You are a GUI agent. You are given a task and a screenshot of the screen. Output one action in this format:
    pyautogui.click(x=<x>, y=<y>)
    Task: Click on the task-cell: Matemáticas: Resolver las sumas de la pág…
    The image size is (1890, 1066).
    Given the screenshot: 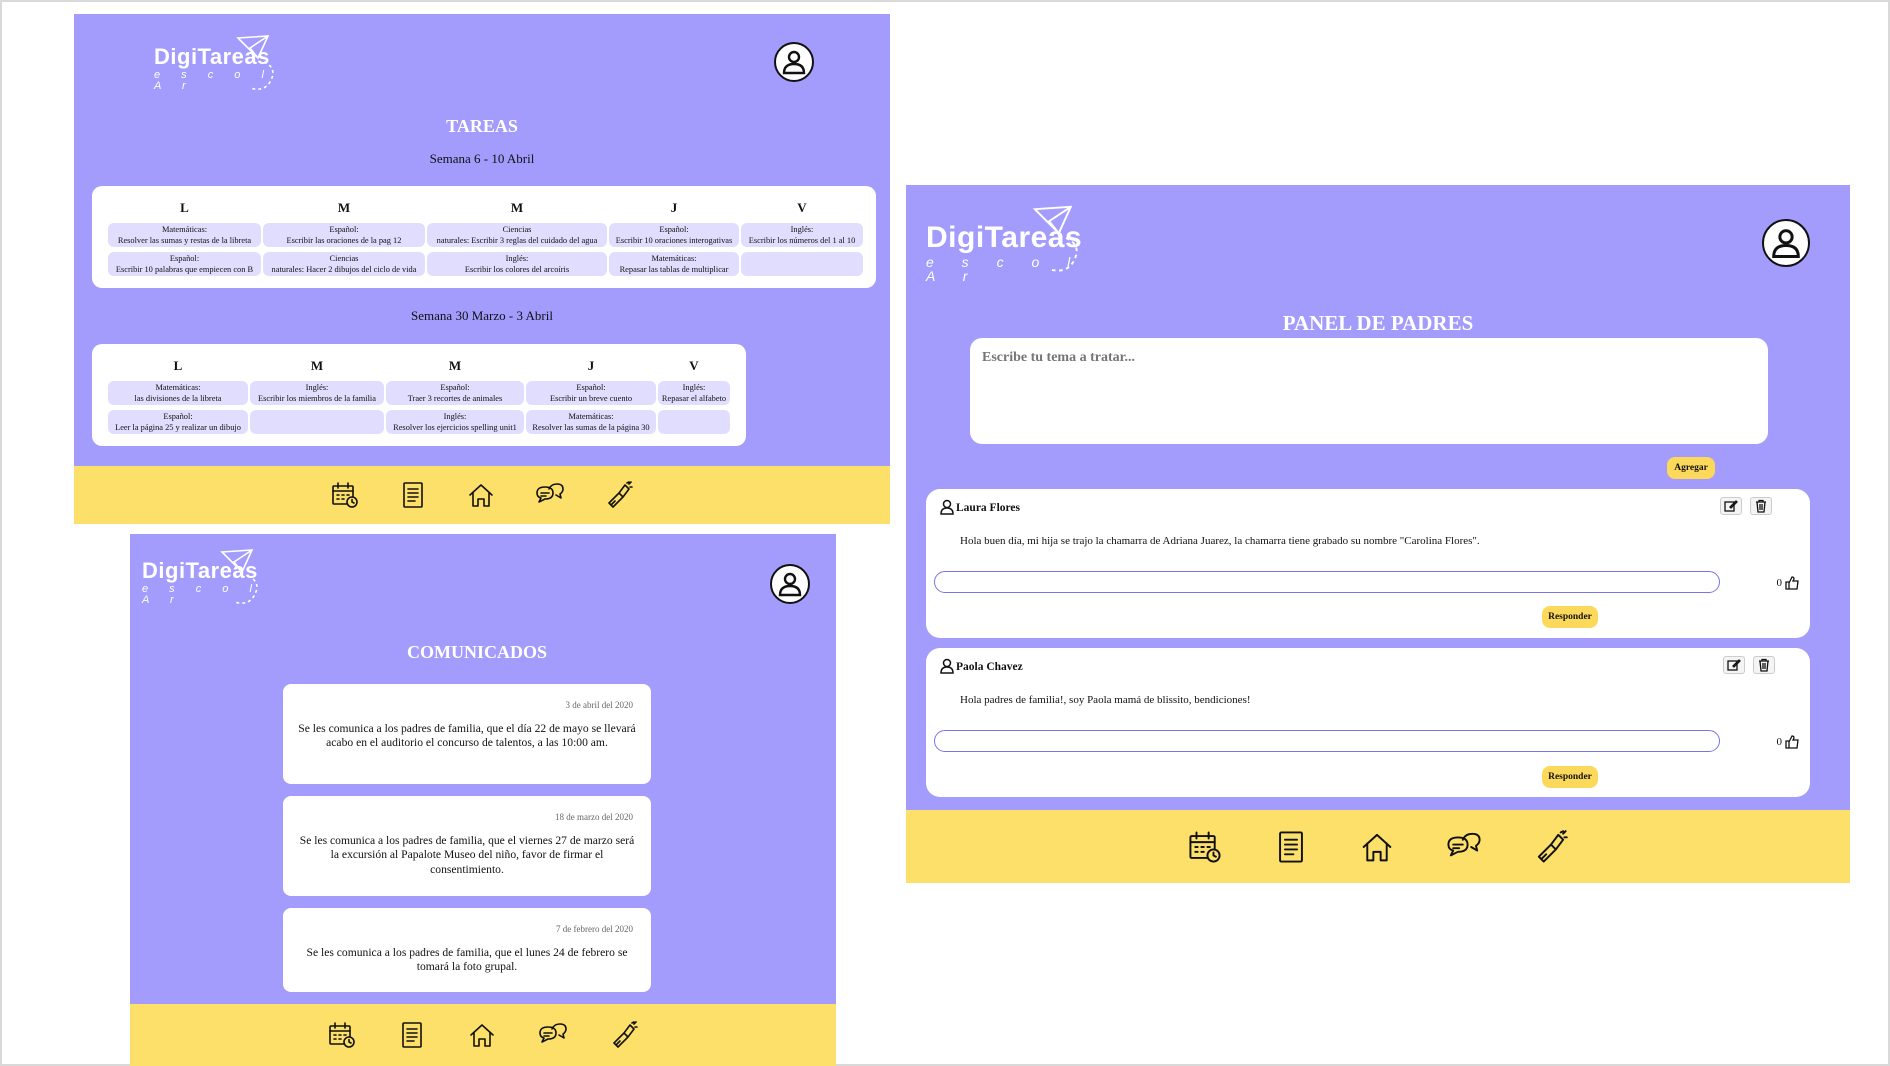 What is the action you would take?
    pyautogui.click(x=591, y=422)
    